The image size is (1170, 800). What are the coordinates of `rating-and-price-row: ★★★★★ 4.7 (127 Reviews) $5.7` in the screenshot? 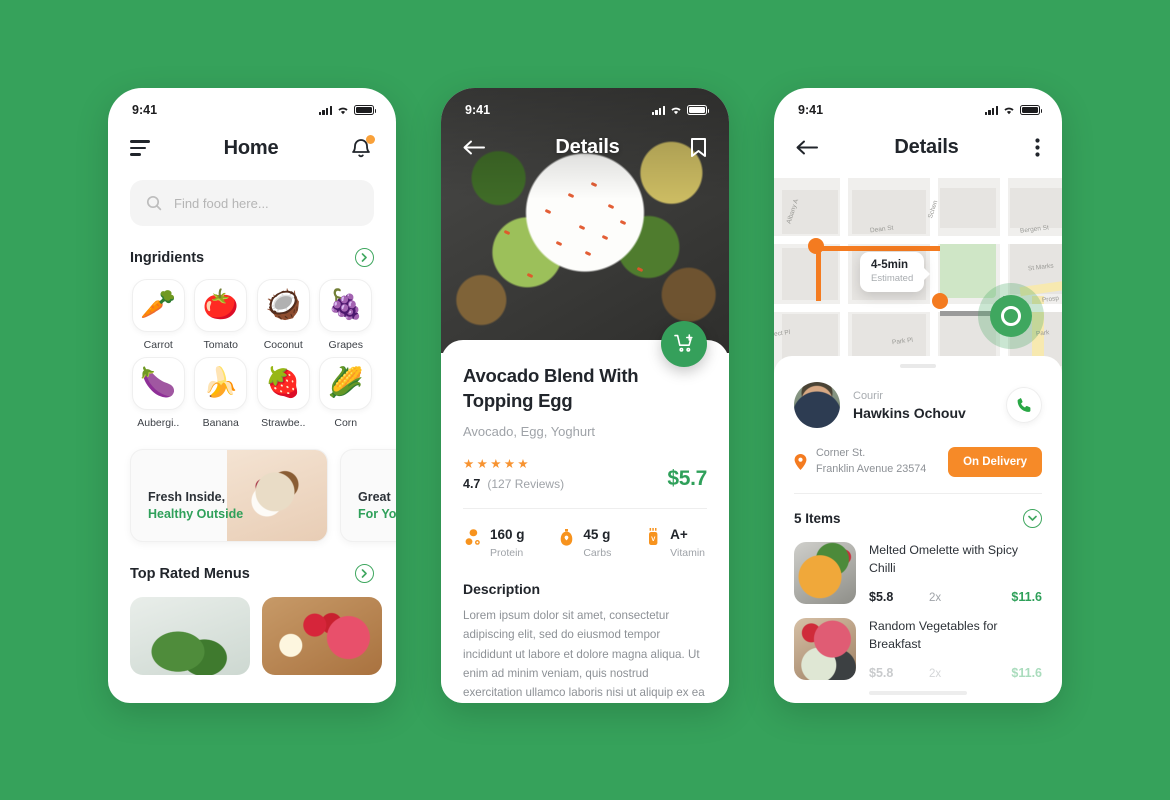 It's located at (585, 473).